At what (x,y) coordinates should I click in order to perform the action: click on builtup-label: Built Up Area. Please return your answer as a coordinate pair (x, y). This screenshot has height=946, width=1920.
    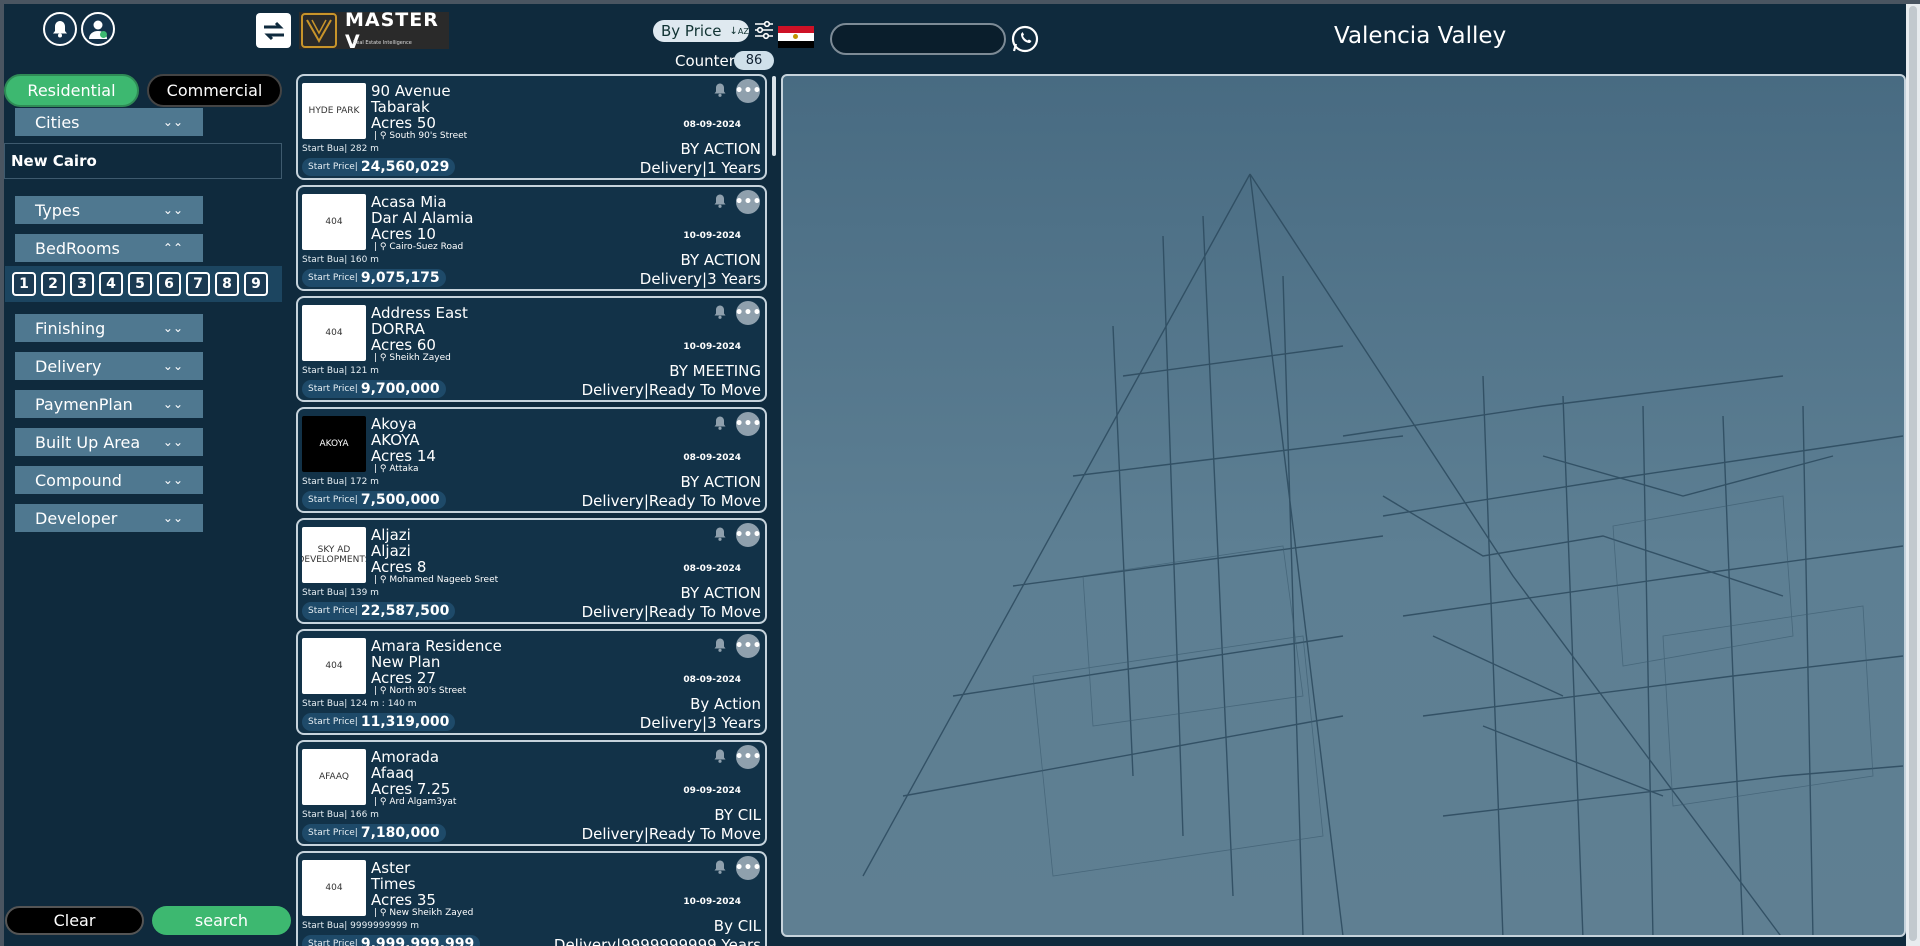
    Looking at the image, I should click on (88, 442).